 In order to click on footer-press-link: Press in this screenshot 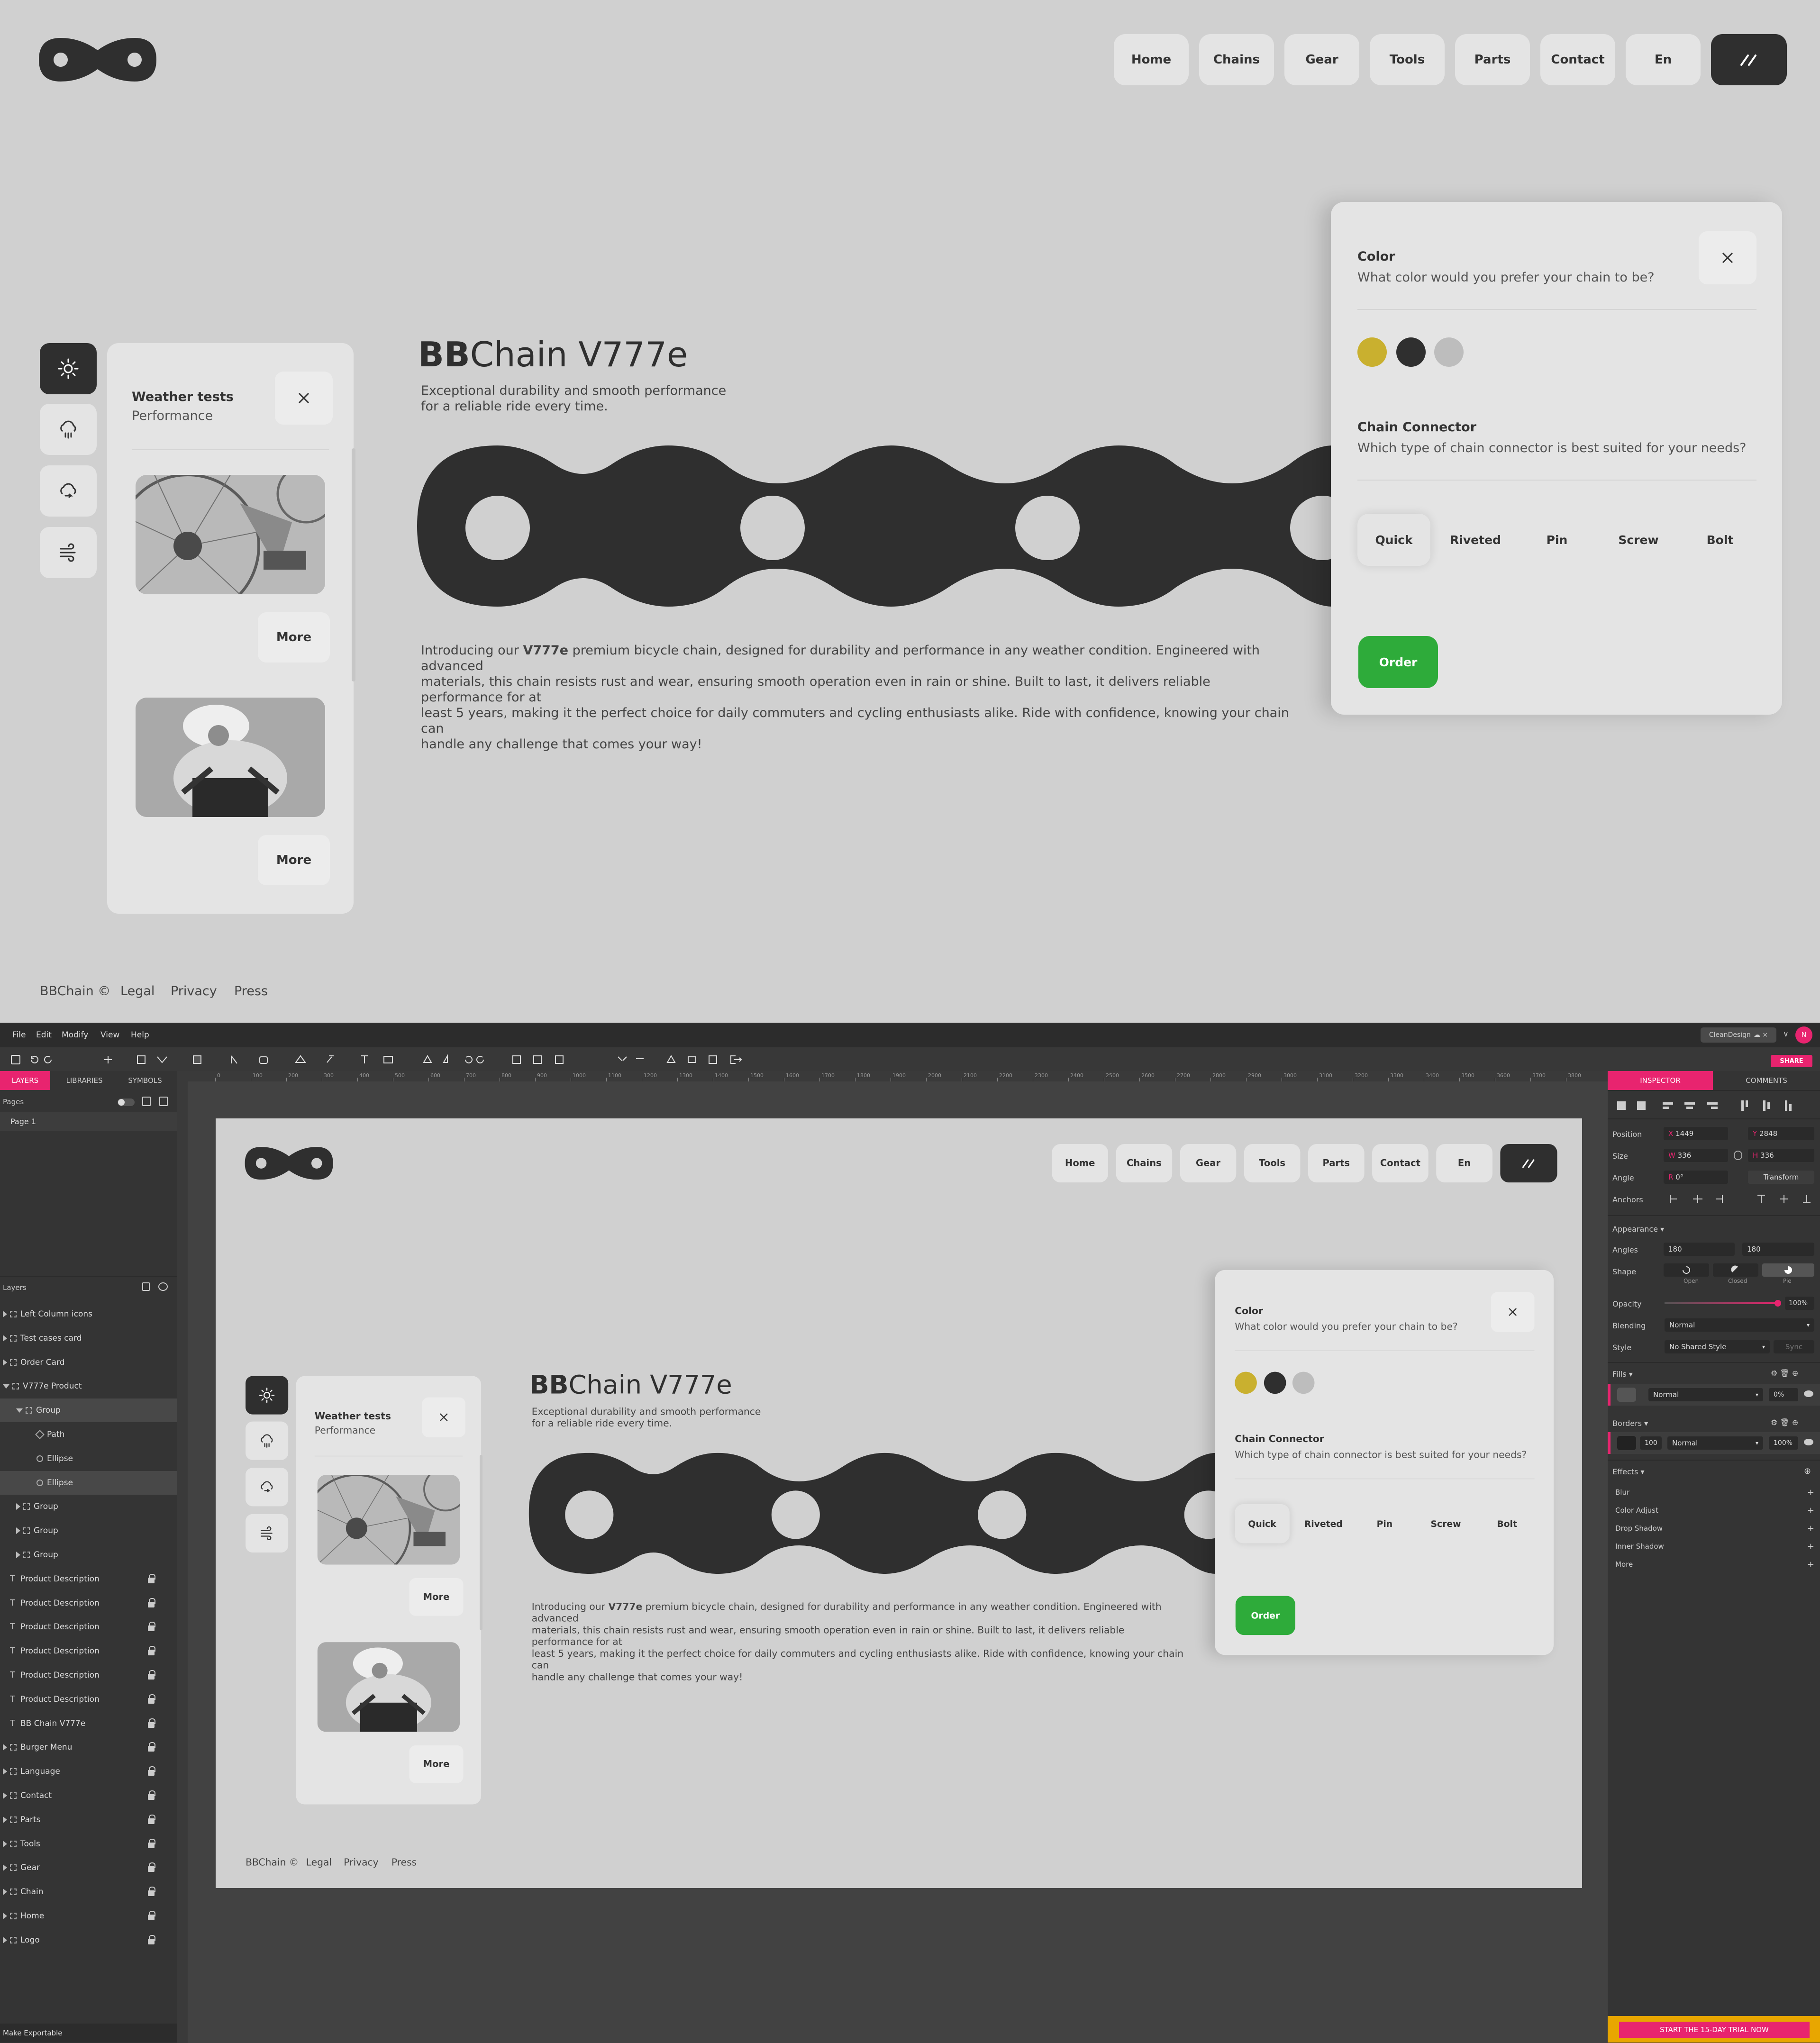, I will do `click(404, 1862)`.